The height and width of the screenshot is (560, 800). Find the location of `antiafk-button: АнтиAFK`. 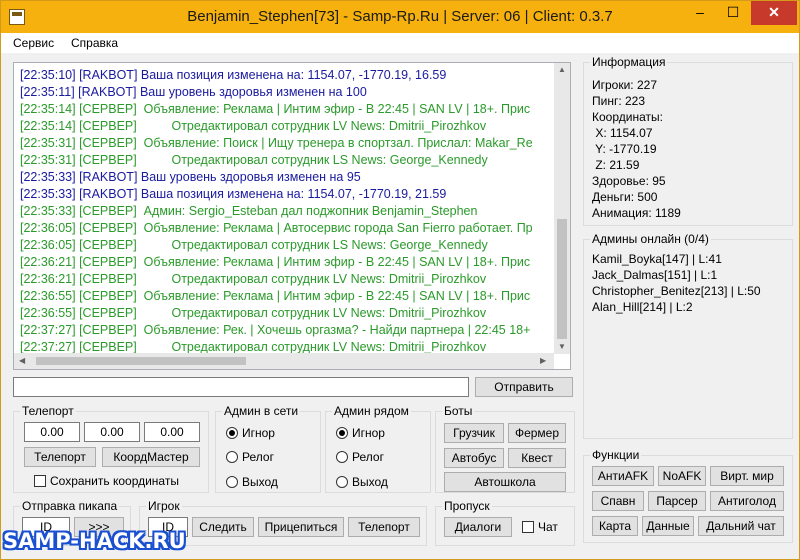

antiafk-button: АнтиAFK is located at coordinates (623, 476).